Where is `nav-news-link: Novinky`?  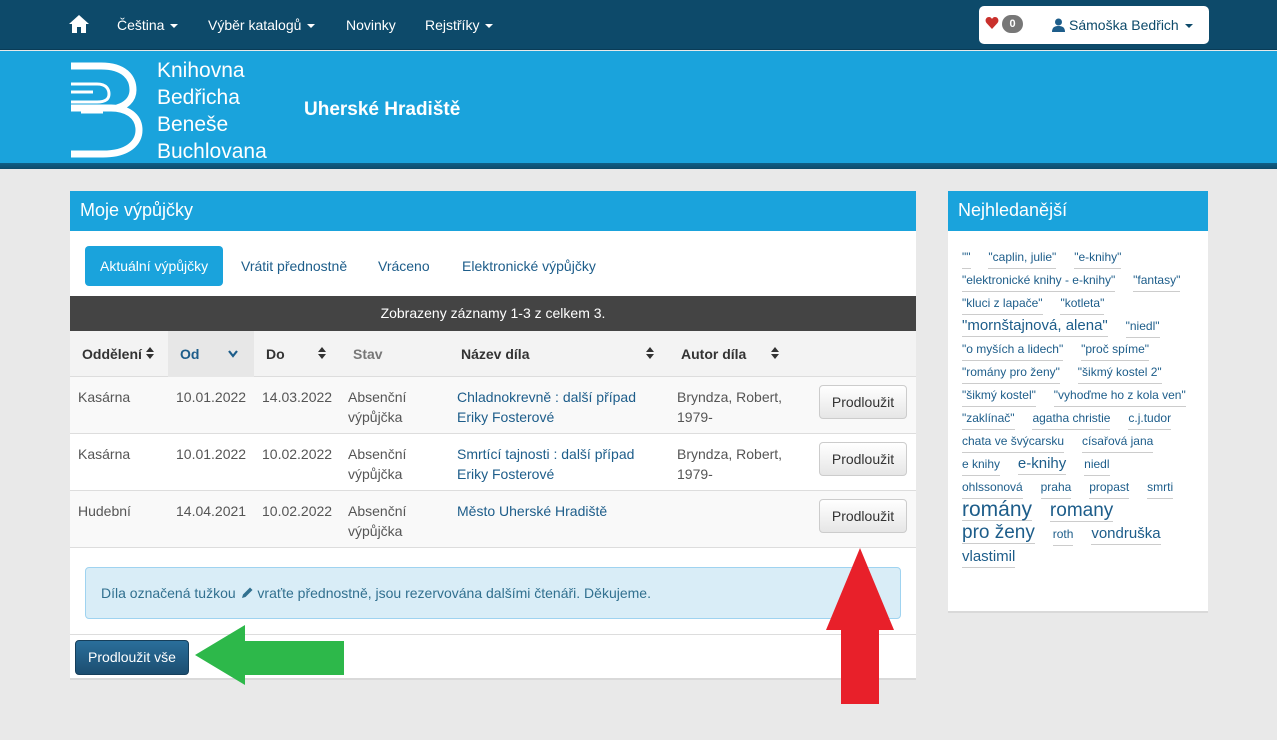 nav-news-link: Novinky is located at coordinates (371, 25).